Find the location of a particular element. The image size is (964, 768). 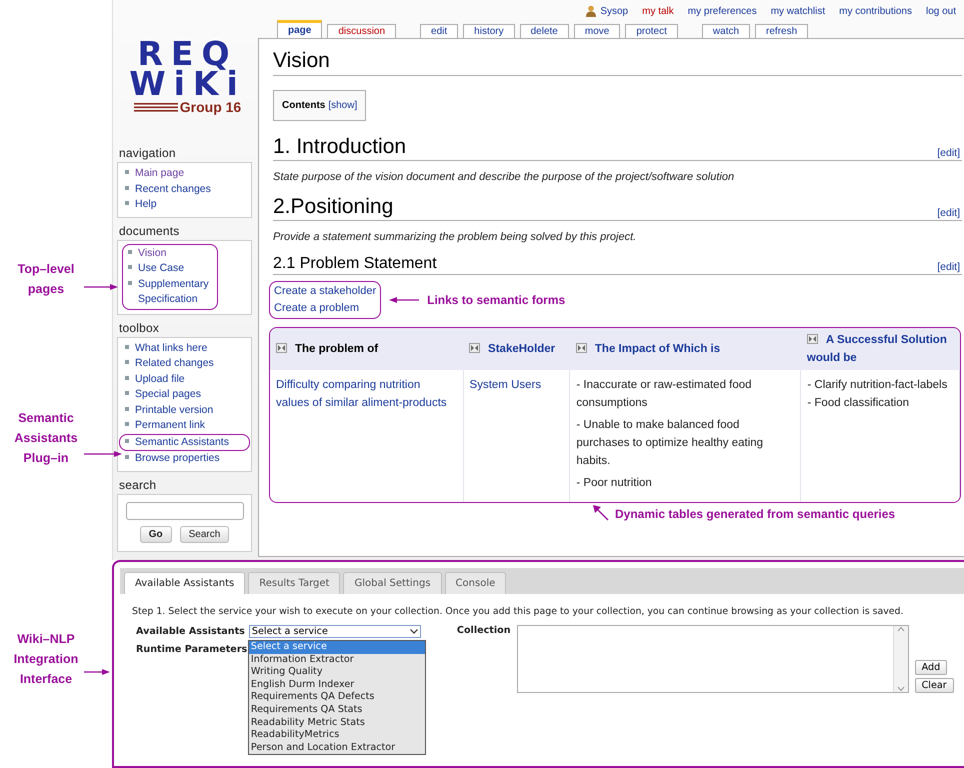

panel-tab: Available Assistants is located at coordinates (185, 583).